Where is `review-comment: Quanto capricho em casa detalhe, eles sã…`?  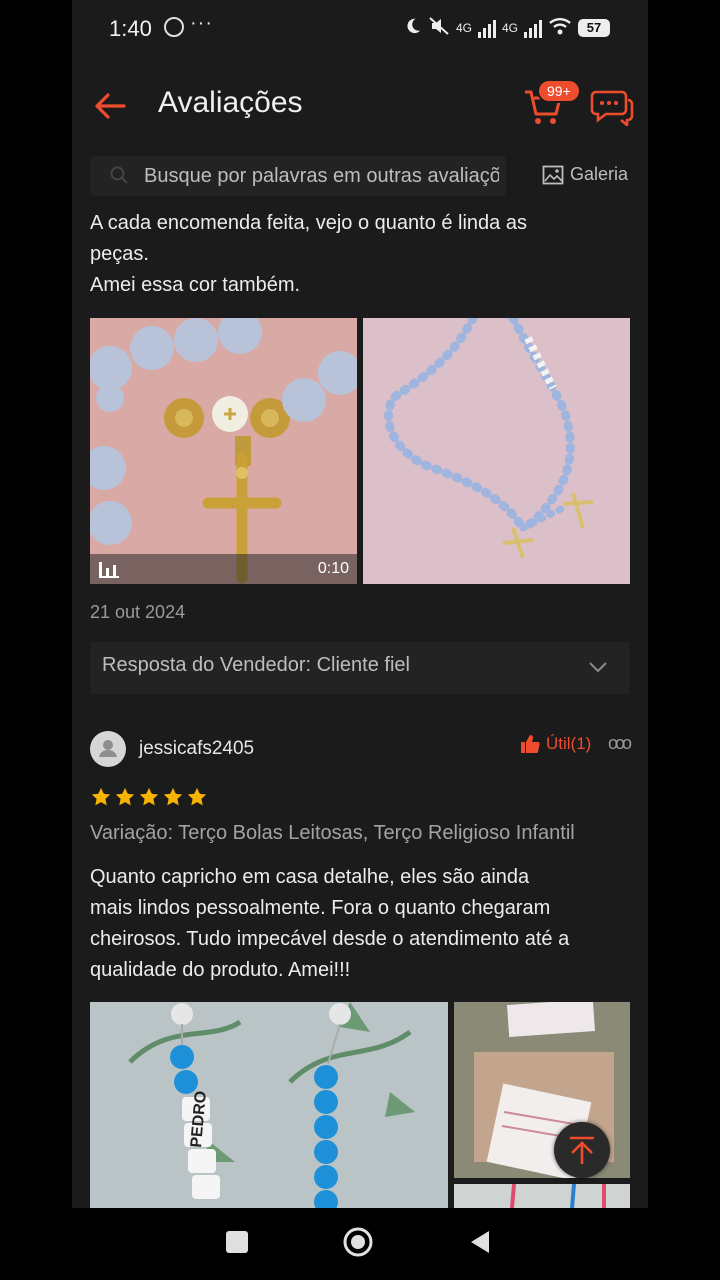 review-comment: Quanto capricho em casa detalhe, eles sã… is located at coordinates (360, 924).